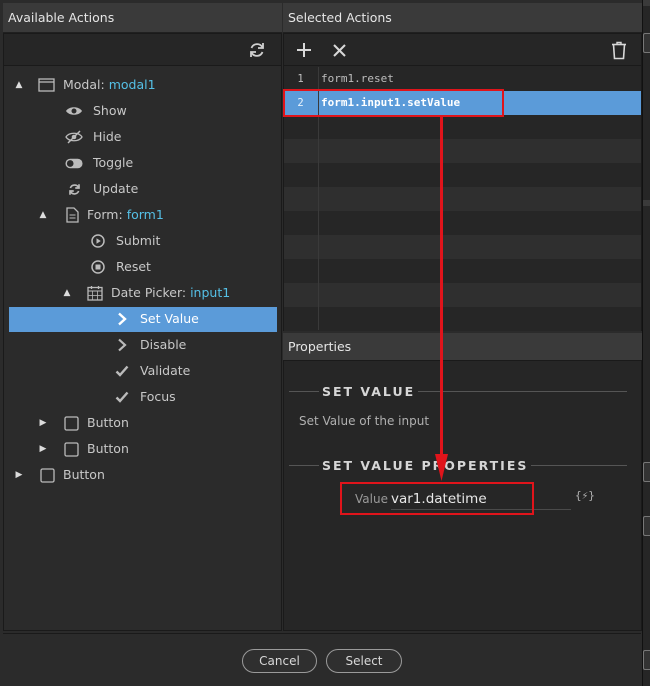 The height and width of the screenshot is (686, 650). I want to click on section-title-properties: SET VALUE PROPERTIES, so click(425, 466).